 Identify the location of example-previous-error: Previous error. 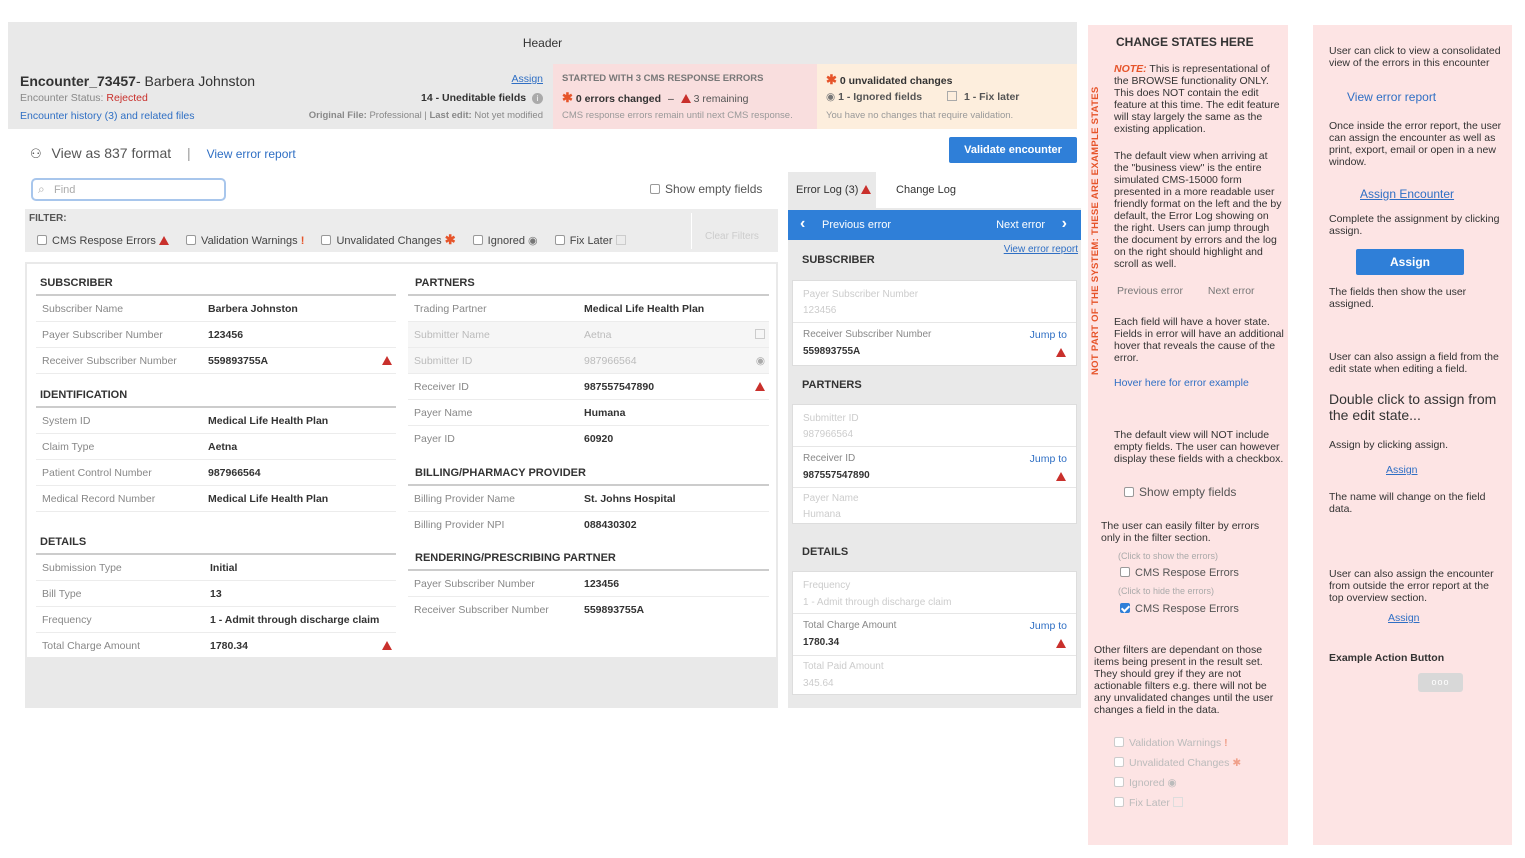
(1150, 291).